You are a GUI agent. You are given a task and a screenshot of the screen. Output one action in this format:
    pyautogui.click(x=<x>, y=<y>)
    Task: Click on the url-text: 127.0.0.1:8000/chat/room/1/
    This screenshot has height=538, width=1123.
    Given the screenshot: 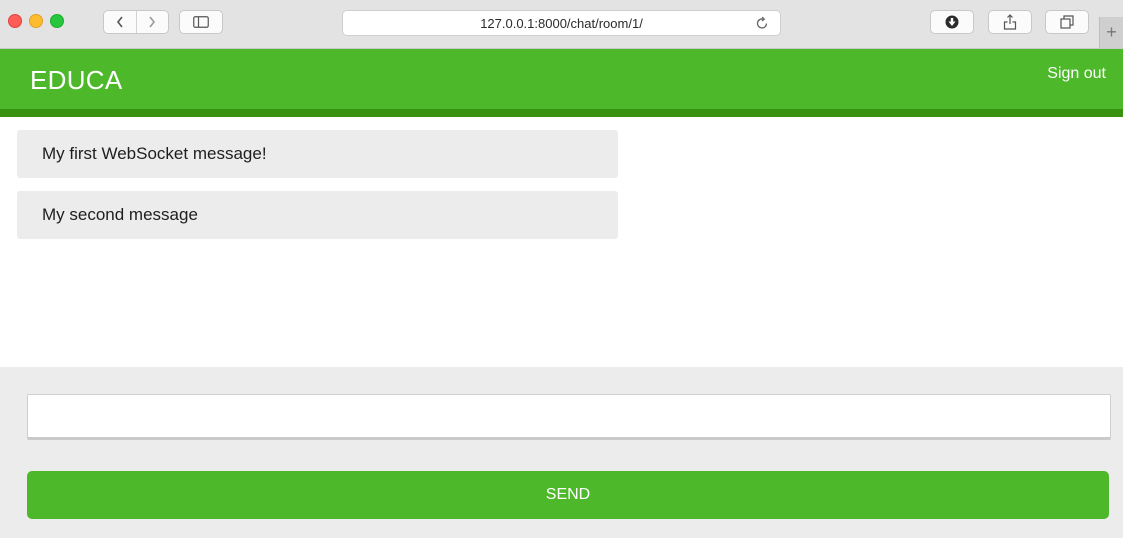 What is the action you would take?
    pyautogui.click(x=561, y=23)
    